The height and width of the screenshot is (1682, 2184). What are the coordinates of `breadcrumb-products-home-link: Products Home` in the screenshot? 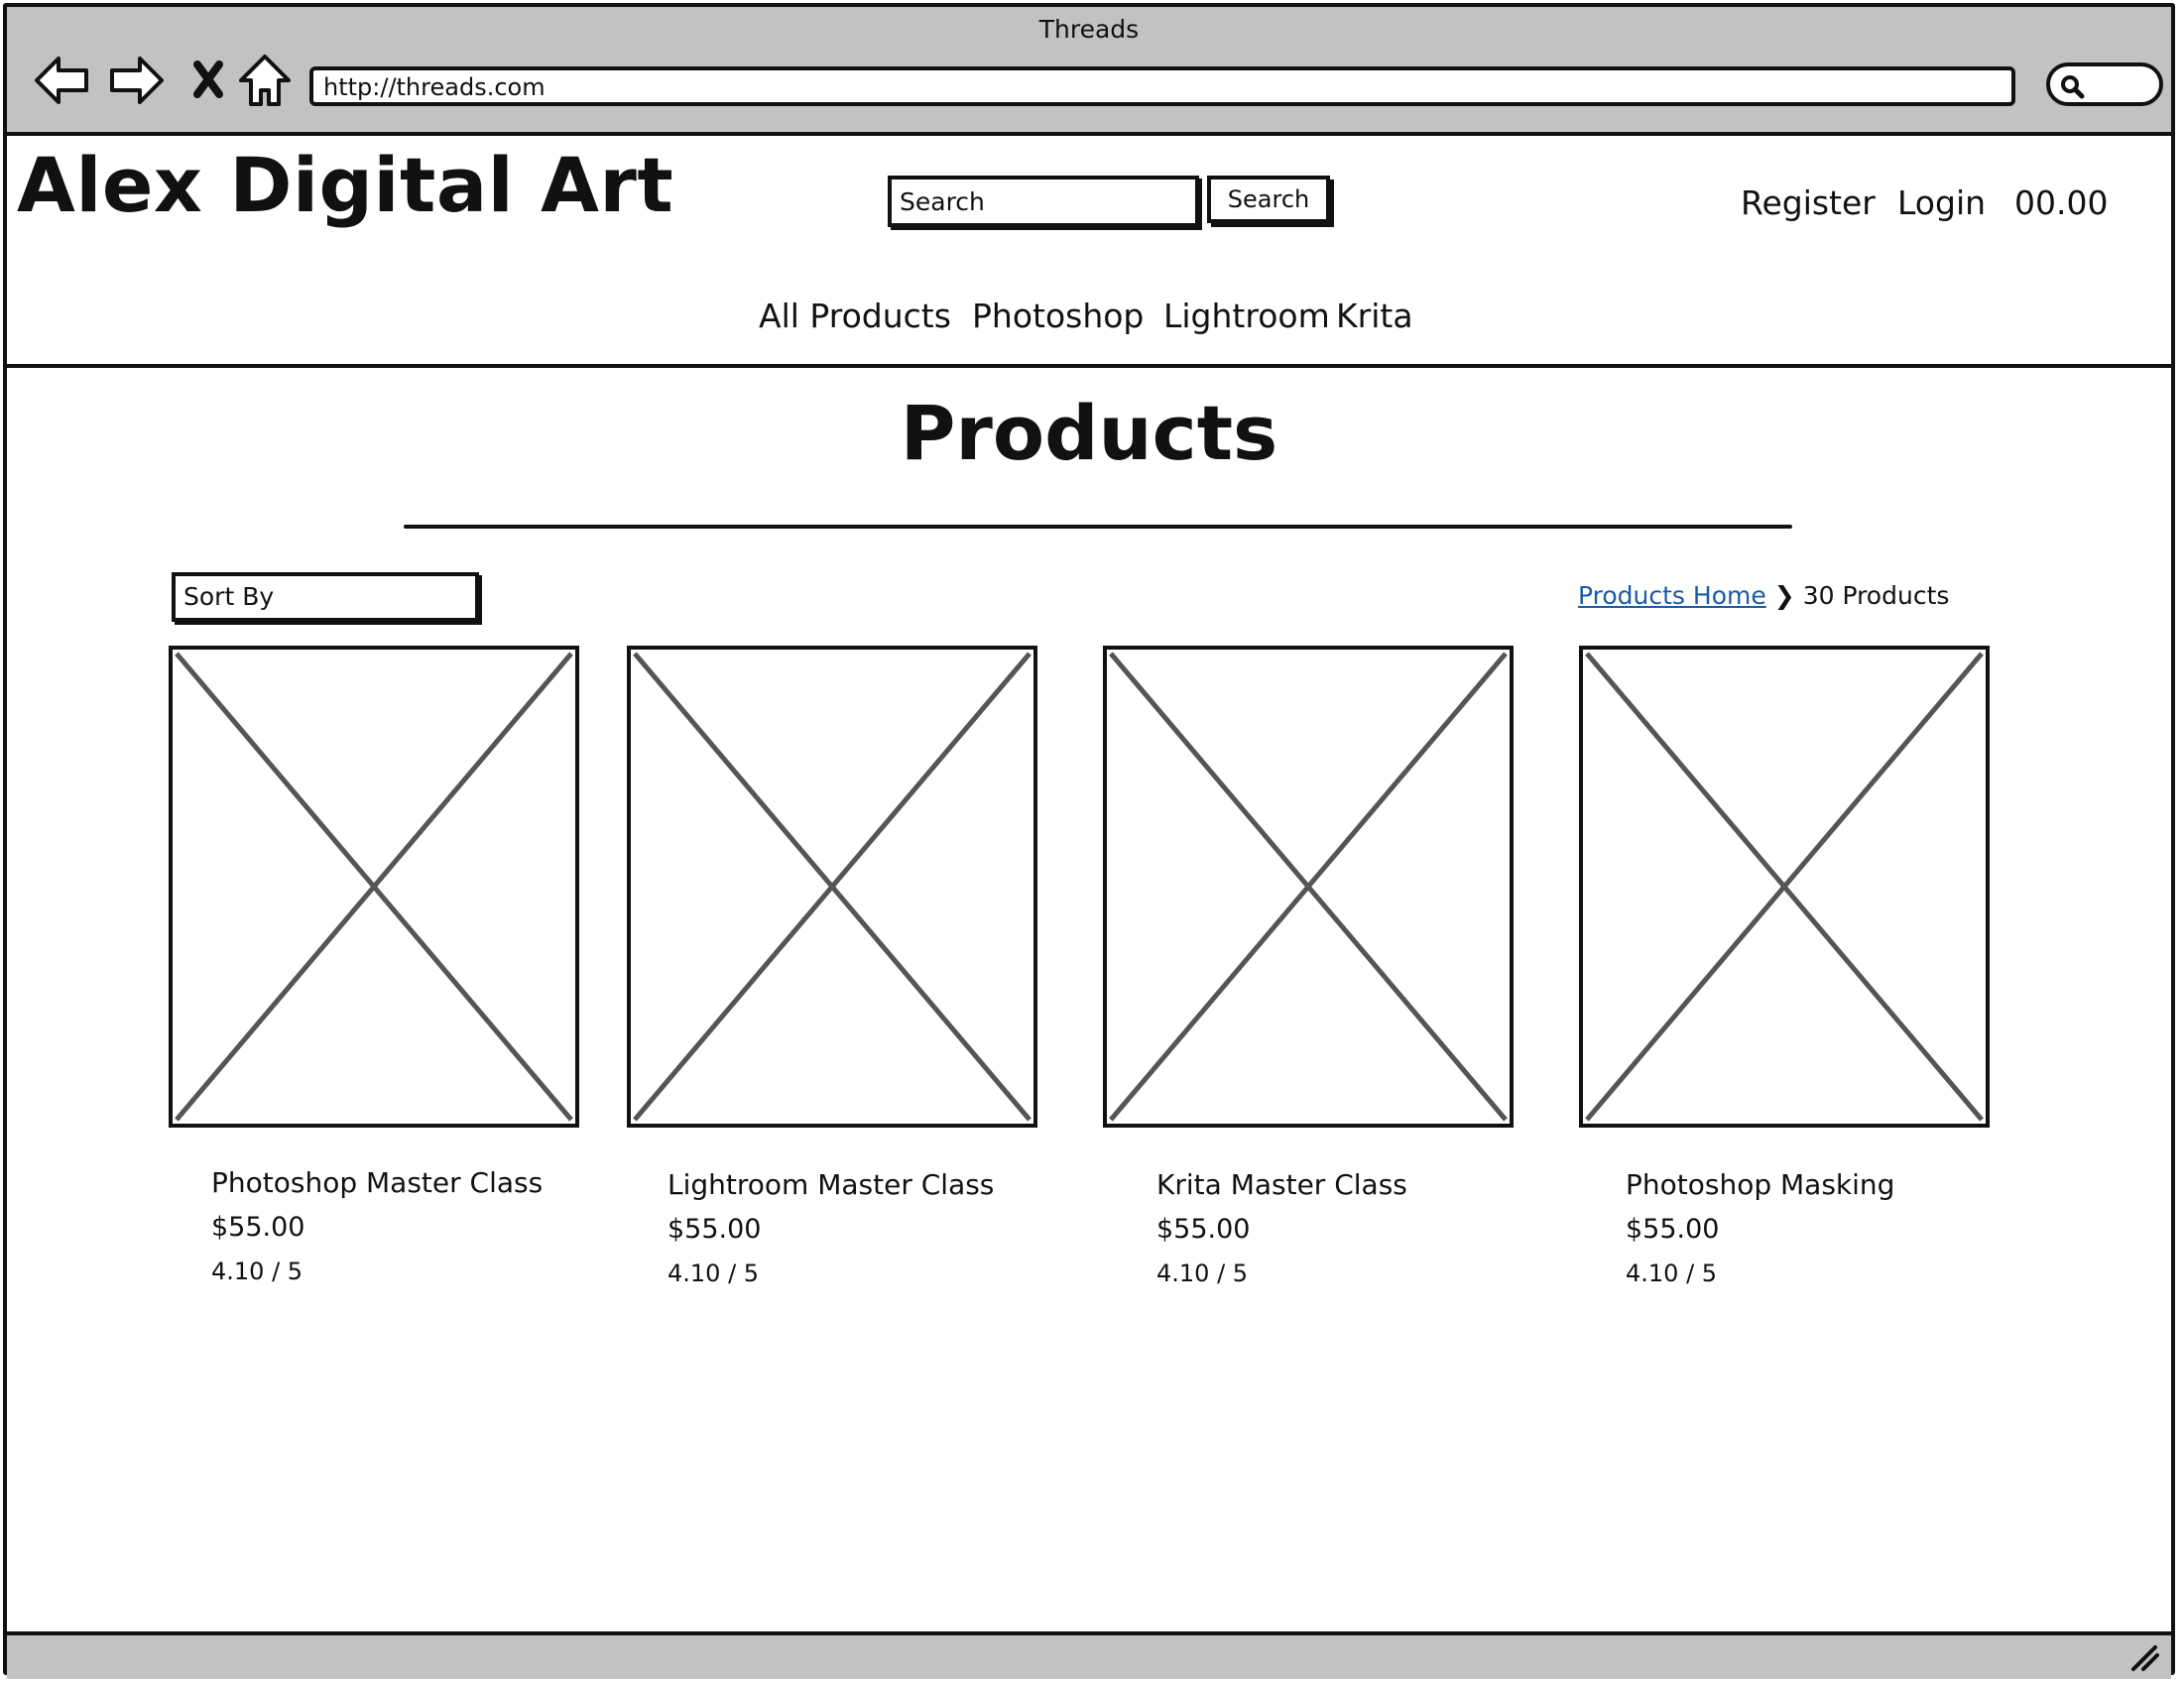 It's located at (1672, 595).